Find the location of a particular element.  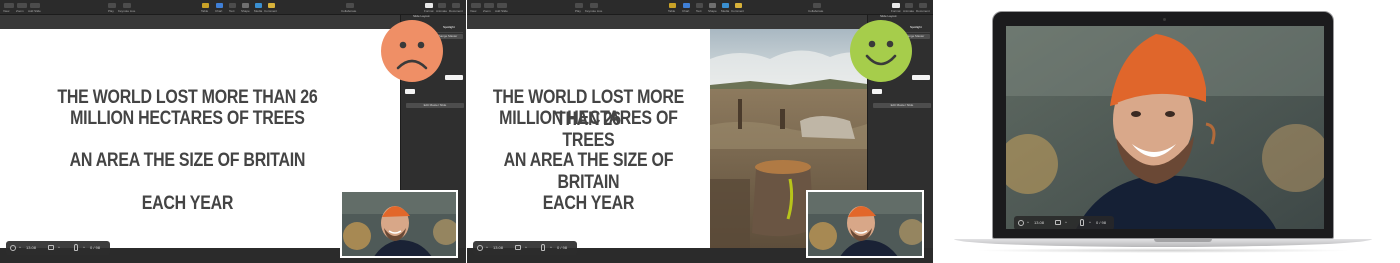

laptop-notch is located at coordinates (1183, 240).